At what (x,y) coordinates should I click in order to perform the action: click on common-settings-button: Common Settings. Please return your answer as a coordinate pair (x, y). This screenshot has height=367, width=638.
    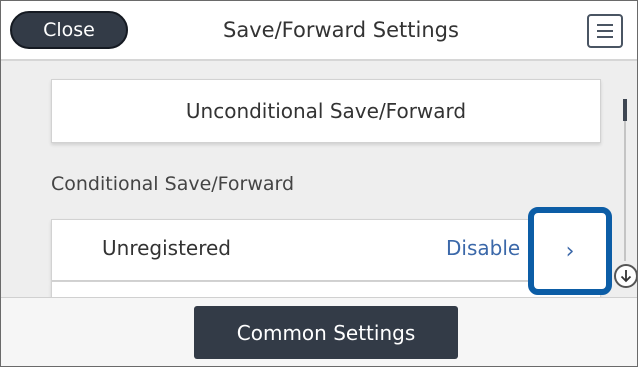
    Looking at the image, I should click on (326, 332).